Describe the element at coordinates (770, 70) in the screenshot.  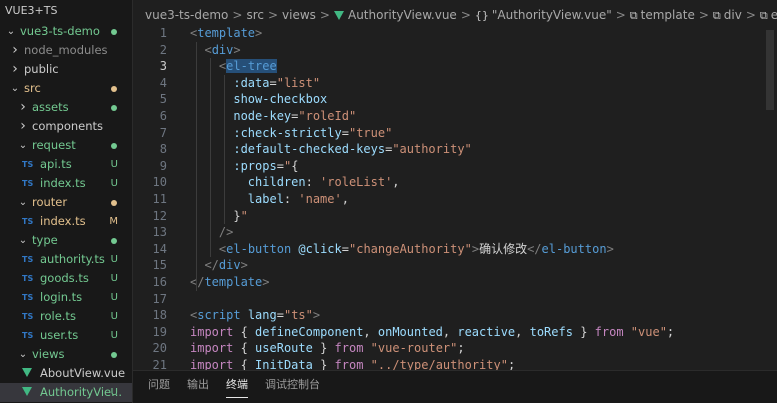
I see `scrollbar-thumb` at that location.